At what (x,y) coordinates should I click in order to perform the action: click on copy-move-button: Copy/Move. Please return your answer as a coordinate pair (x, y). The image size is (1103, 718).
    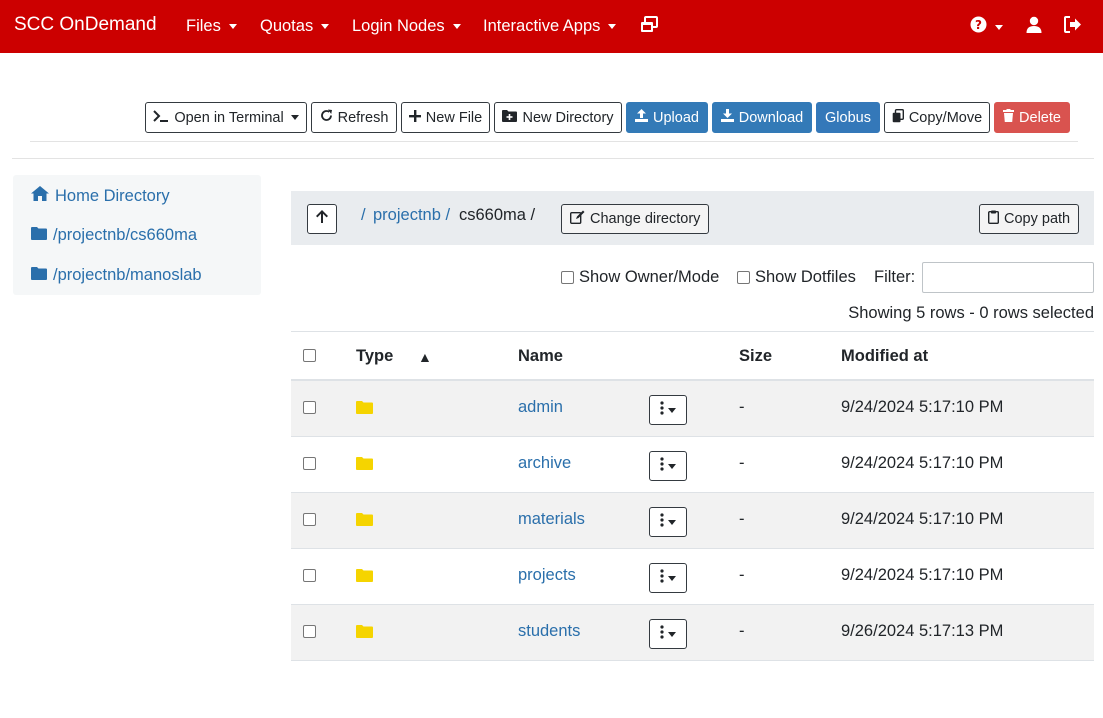
    Looking at the image, I should click on (937, 117).